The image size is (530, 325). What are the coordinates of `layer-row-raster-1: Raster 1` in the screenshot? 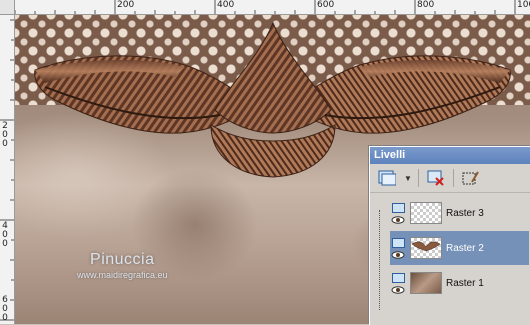 It's located at (459, 283).